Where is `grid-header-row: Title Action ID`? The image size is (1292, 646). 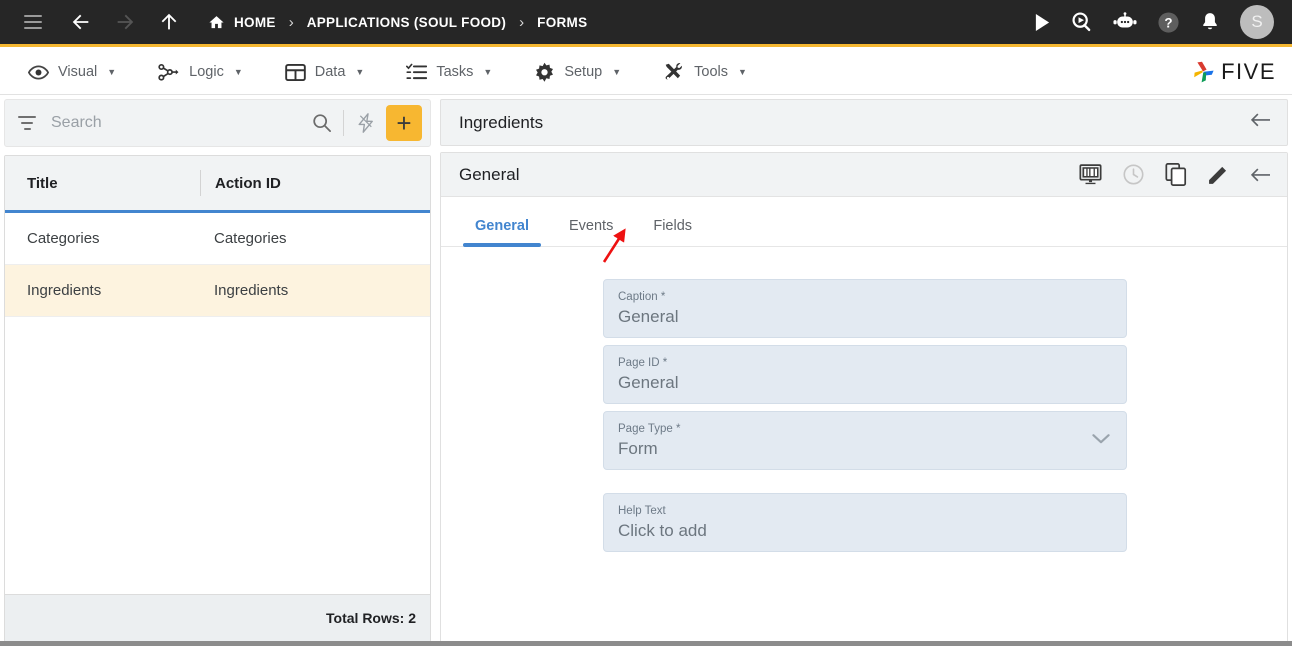 grid-header-row: Title Action ID is located at coordinates (217, 184).